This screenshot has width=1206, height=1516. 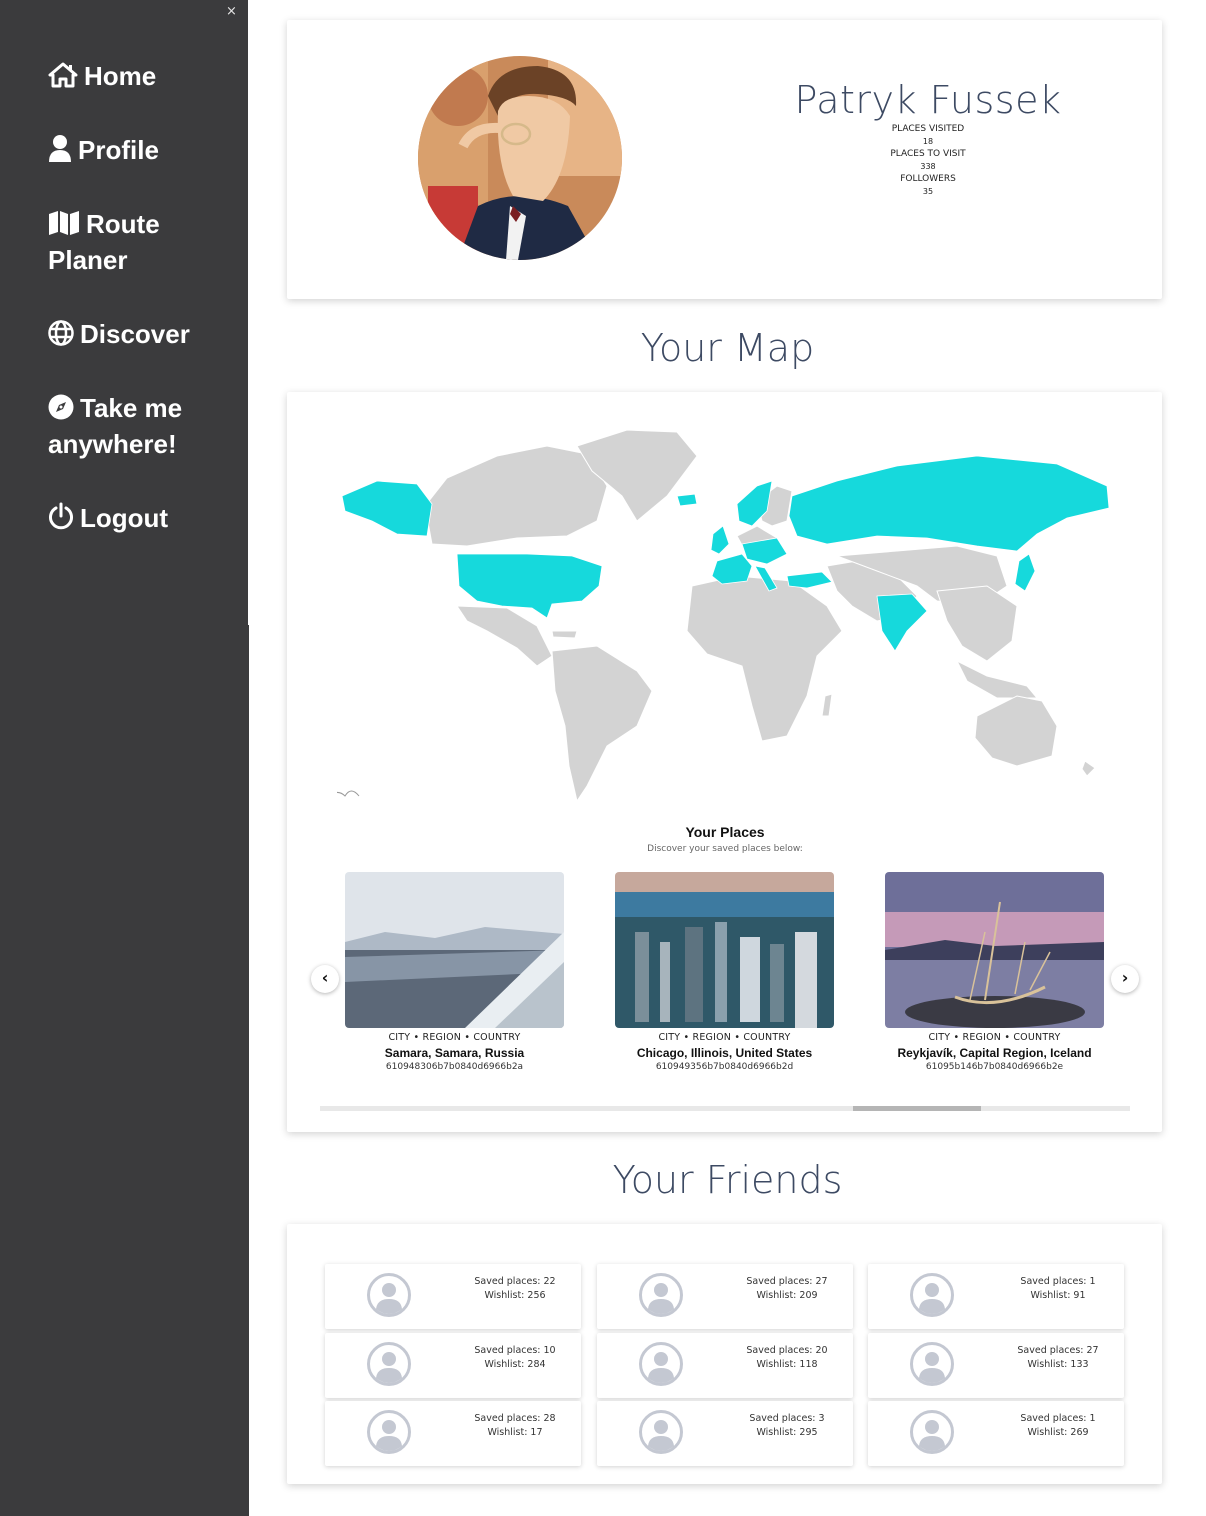 I want to click on nav-item-logout: Logout, so click(x=143, y=518).